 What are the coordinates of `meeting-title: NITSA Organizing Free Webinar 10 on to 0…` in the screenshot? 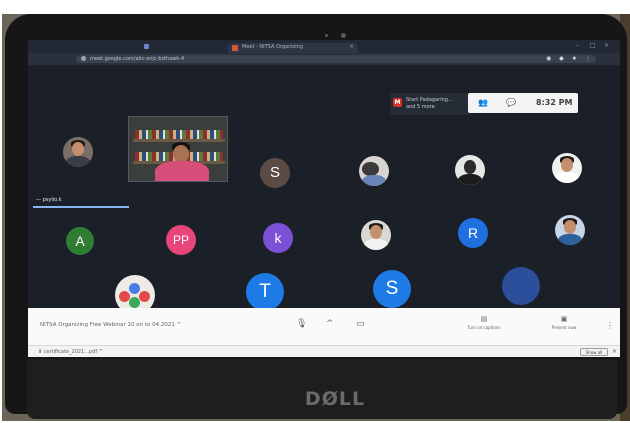 It's located at (110, 325).